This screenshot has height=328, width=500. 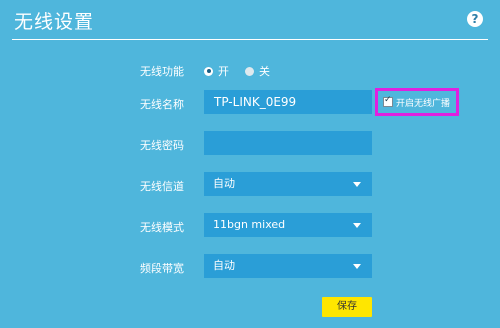 I want to click on channel-value: 自动, so click(x=224, y=183).